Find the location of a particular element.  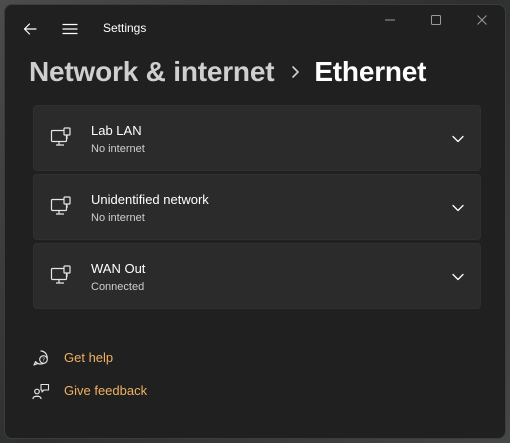

navigation-menu-button is located at coordinates (70, 29).